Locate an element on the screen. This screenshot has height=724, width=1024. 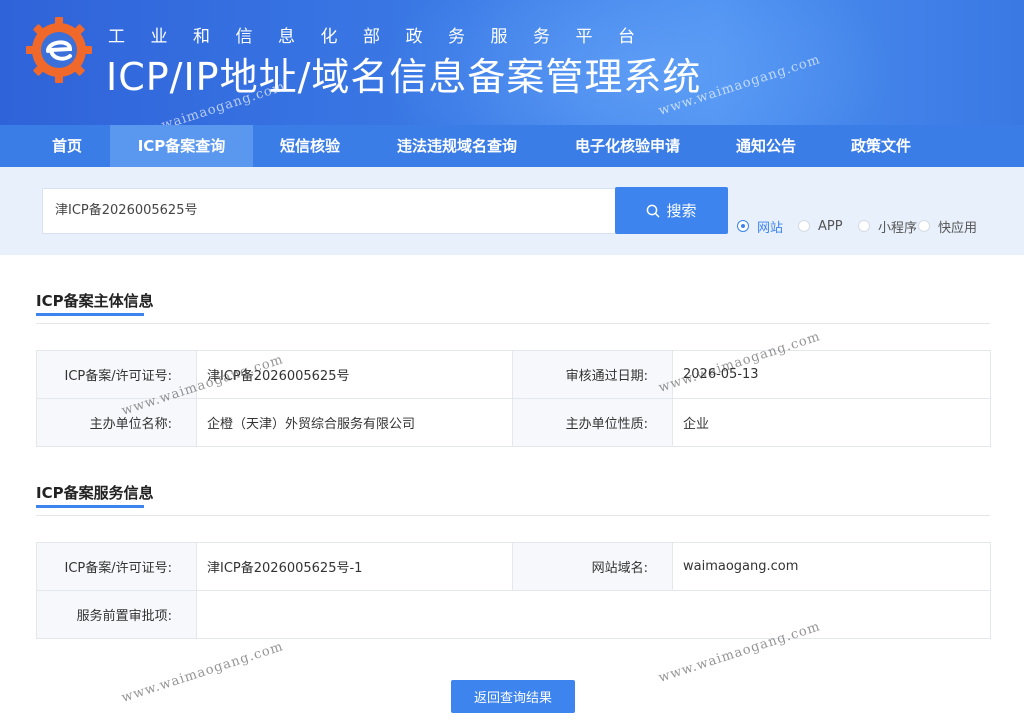
service-section-title: ICP备案服务信息 is located at coordinates (95, 493).